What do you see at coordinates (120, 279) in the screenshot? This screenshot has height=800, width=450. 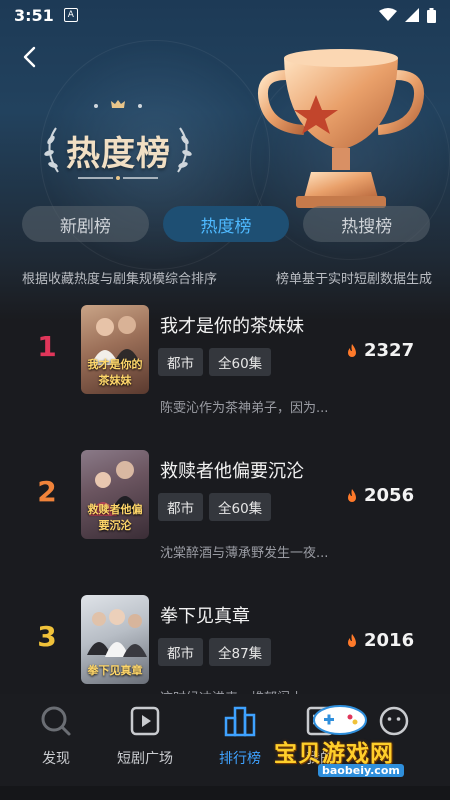 I see `ranking-rule-text: 根据收藏热度与剧集规模综合排序` at bounding box center [120, 279].